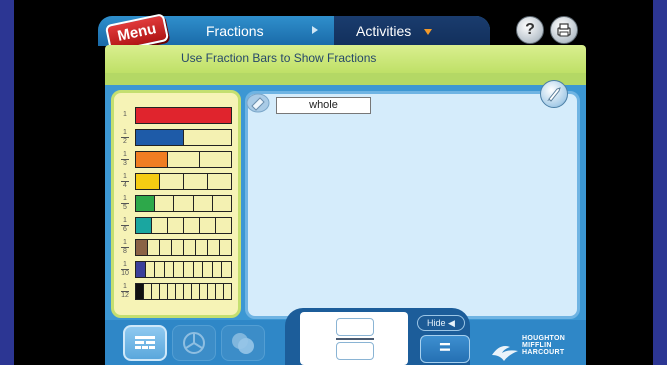 This screenshot has height=365, width=667. Describe the element at coordinates (345, 79) in the screenshot. I see `frame-top-strip` at that location.